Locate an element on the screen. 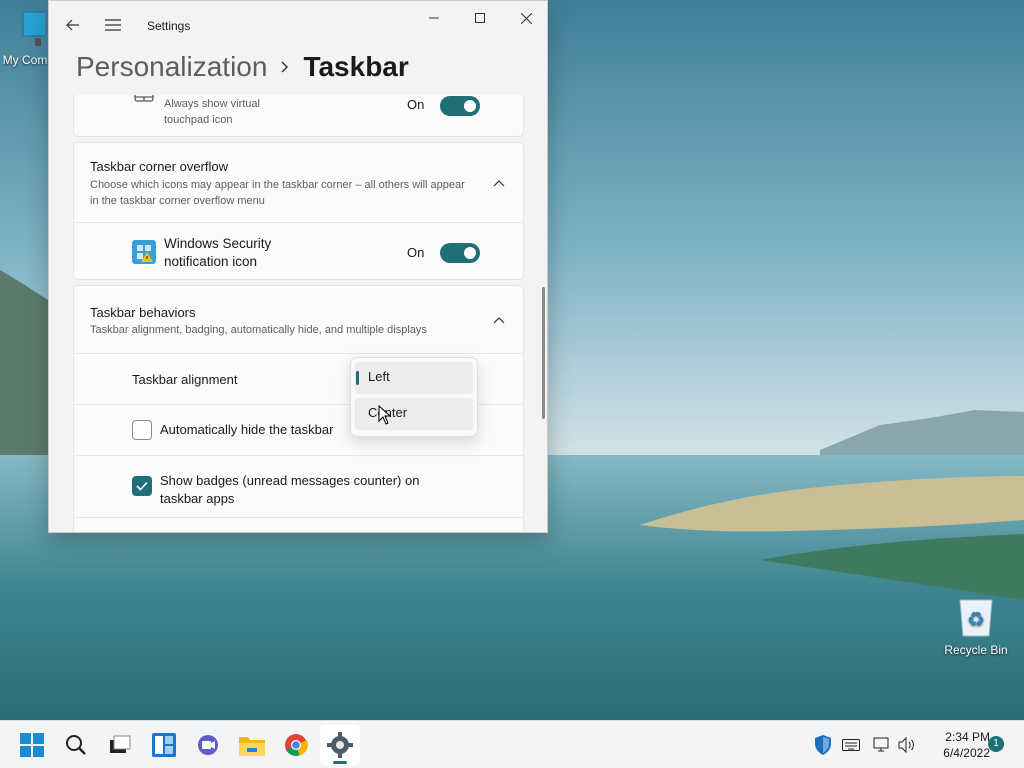 The height and width of the screenshot is (768, 1024). checkmark-icon is located at coordinates (142, 486).